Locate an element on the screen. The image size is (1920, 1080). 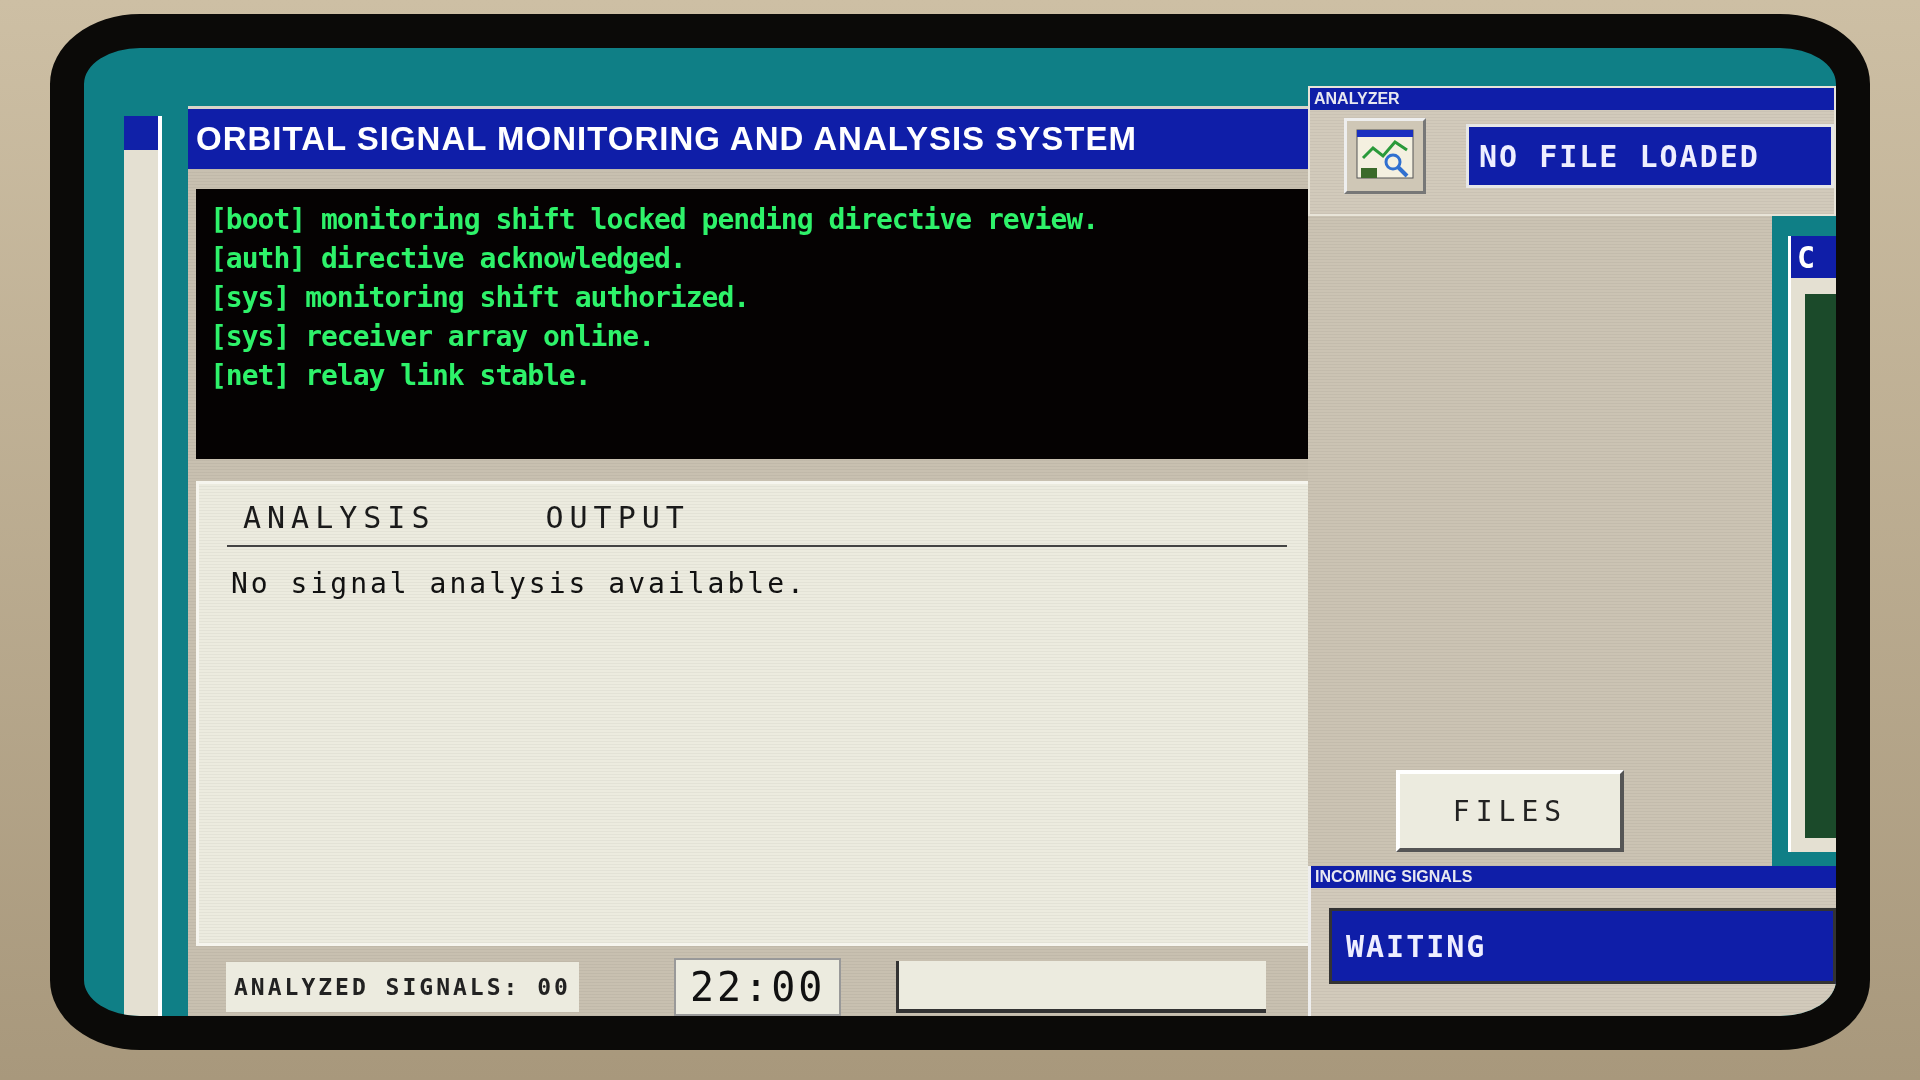
file-status: NO FILE LOADED is located at coordinates (1619, 156).